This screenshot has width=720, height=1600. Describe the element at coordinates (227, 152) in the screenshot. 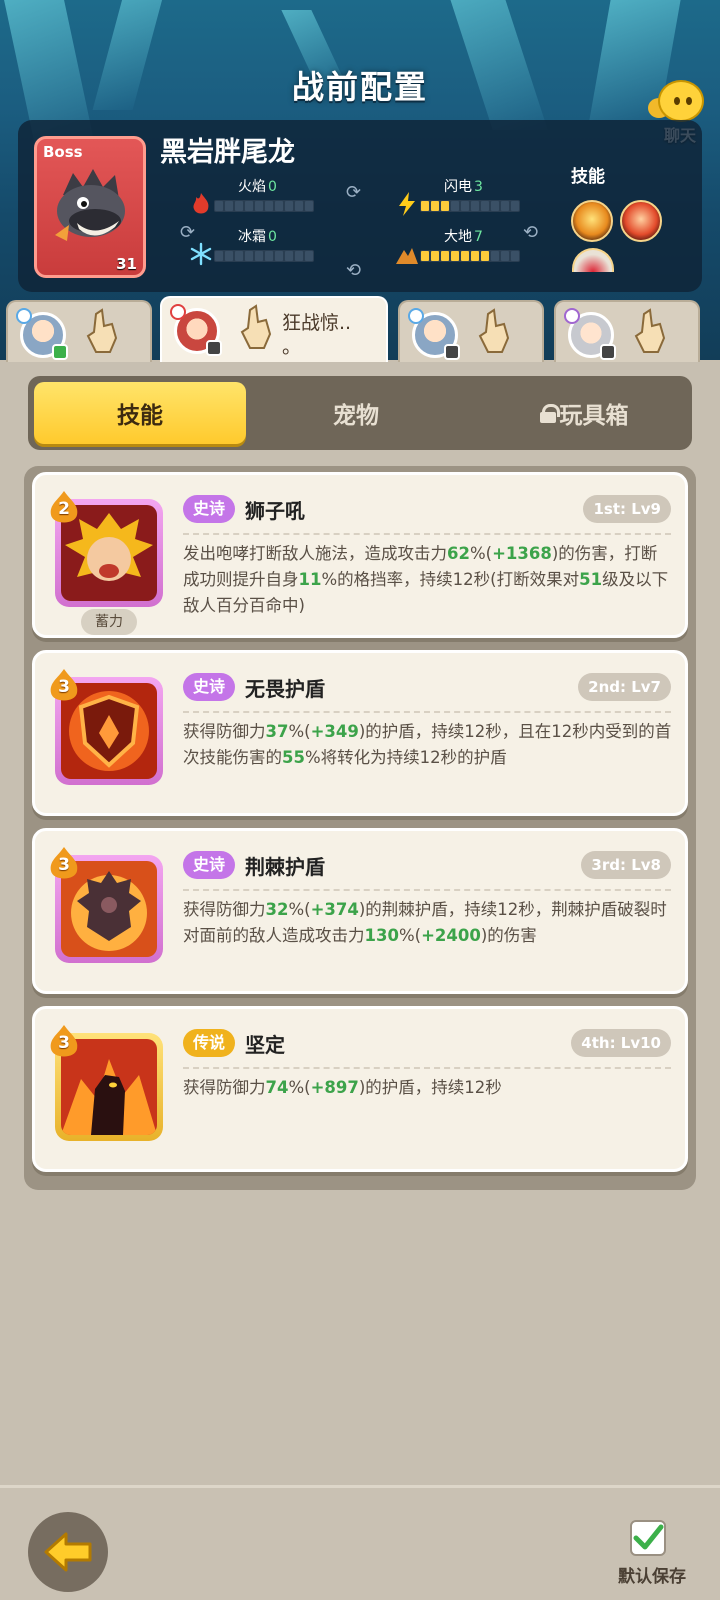

I see `boss-name: 黑岩胖尾龙` at that location.